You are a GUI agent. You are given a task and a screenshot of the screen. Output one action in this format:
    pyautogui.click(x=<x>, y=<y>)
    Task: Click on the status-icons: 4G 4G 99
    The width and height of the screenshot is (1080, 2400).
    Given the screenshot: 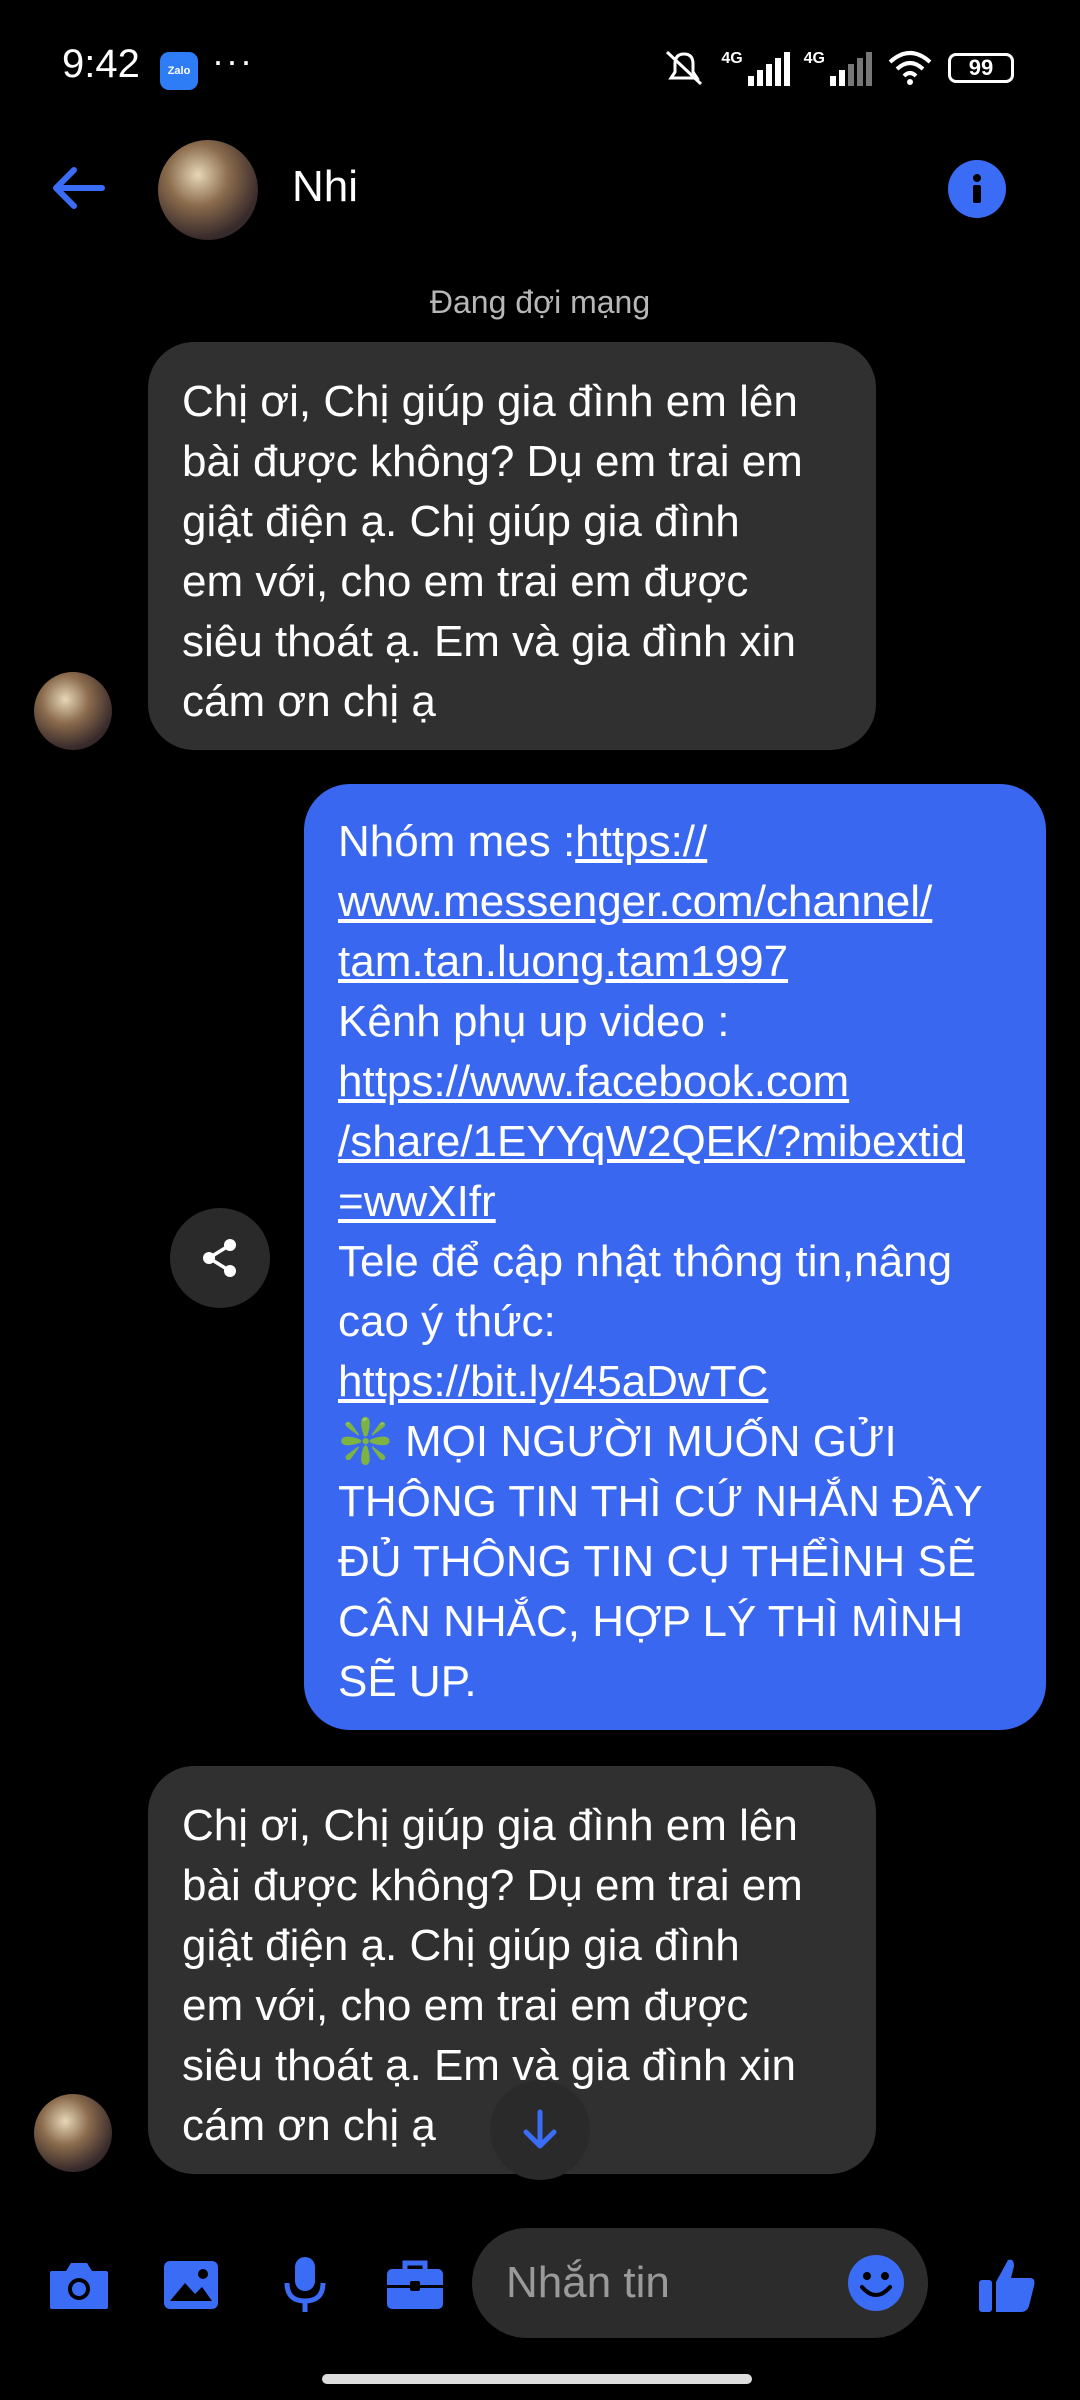 What is the action you would take?
    pyautogui.click(x=837, y=68)
    